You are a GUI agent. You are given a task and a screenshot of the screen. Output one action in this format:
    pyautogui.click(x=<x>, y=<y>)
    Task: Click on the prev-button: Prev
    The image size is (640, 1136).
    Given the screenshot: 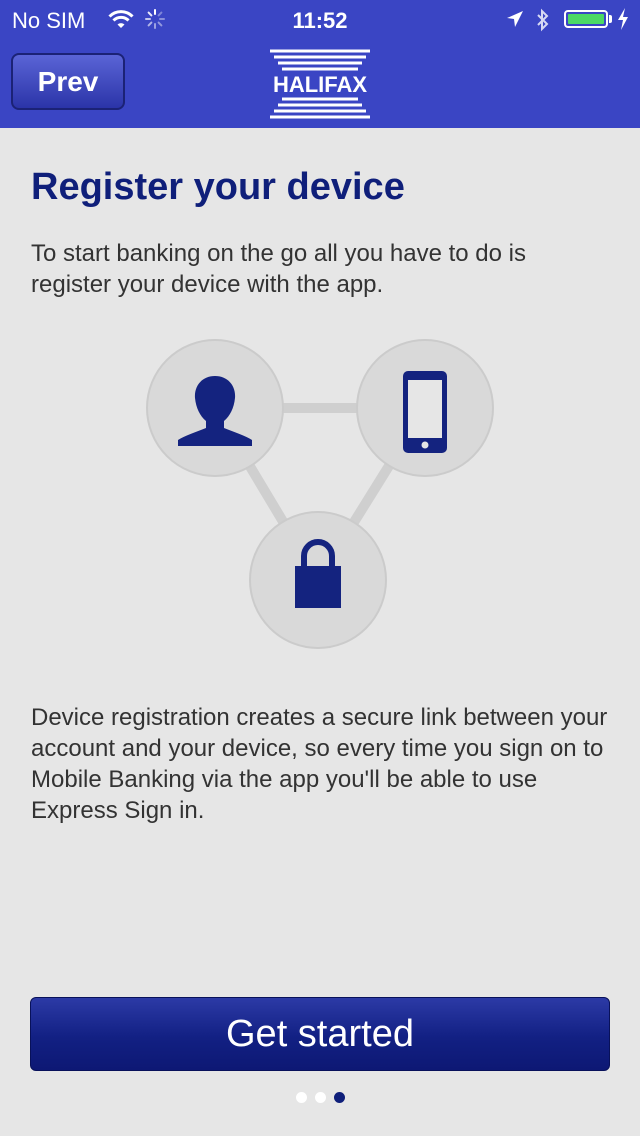 What is the action you would take?
    pyautogui.click(x=68, y=81)
    